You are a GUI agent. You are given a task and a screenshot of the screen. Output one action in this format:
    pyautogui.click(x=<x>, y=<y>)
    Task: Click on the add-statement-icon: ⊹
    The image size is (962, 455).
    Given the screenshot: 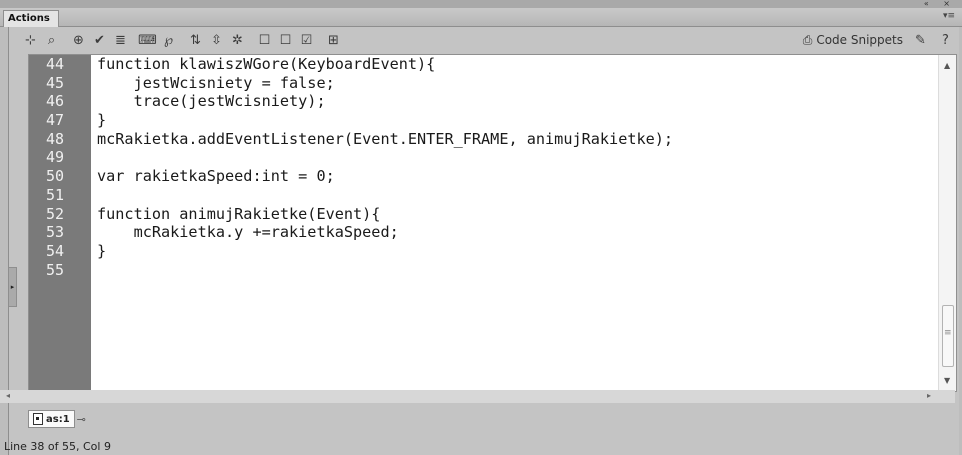 What is the action you would take?
    pyautogui.click(x=30, y=40)
    